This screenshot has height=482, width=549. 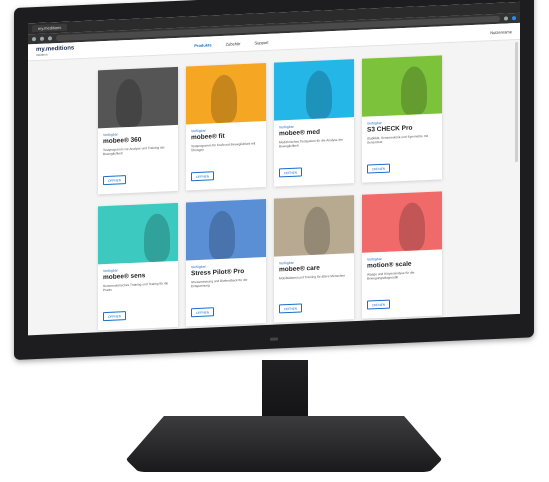 I want to click on monitor-stand-neck, so click(x=285, y=389).